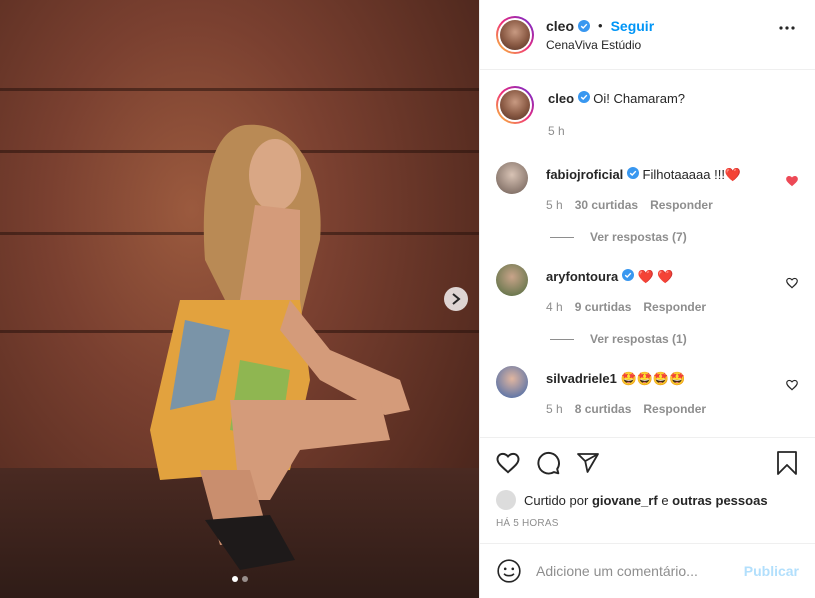  What do you see at coordinates (787, 28) in the screenshot?
I see `more-icon` at bounding box center [787, 28].